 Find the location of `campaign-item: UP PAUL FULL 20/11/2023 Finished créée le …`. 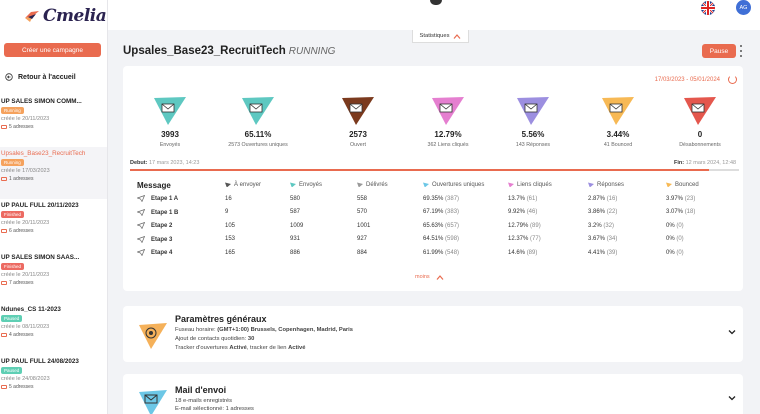

campaign-item: UP PAUL FULL 20/11/2023 Finished créée le … is located at coordinates (53, 225).